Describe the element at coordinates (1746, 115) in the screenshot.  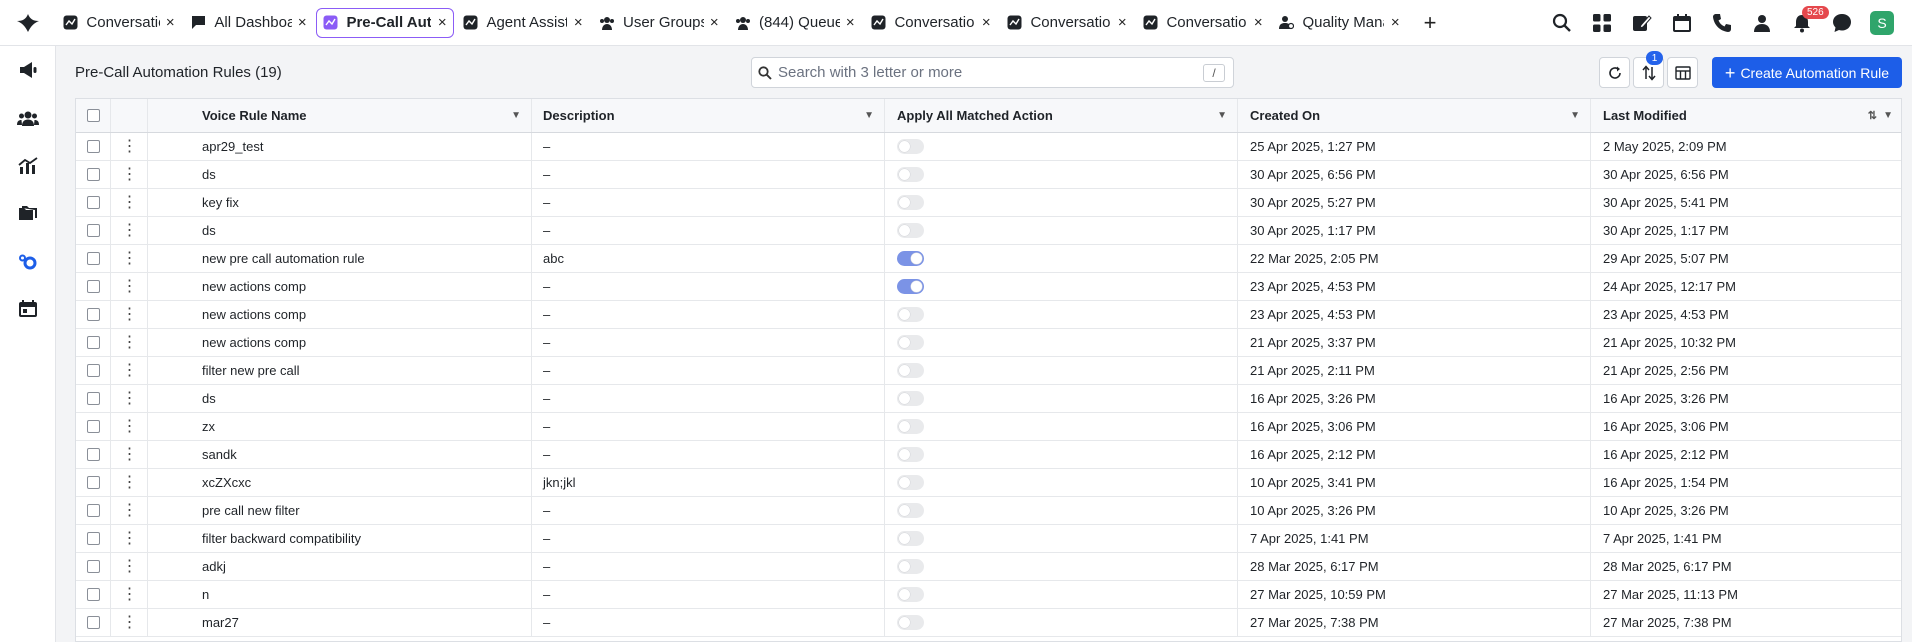
I see `column-header-modified: Last Modified ⇅ ▼` at that location.